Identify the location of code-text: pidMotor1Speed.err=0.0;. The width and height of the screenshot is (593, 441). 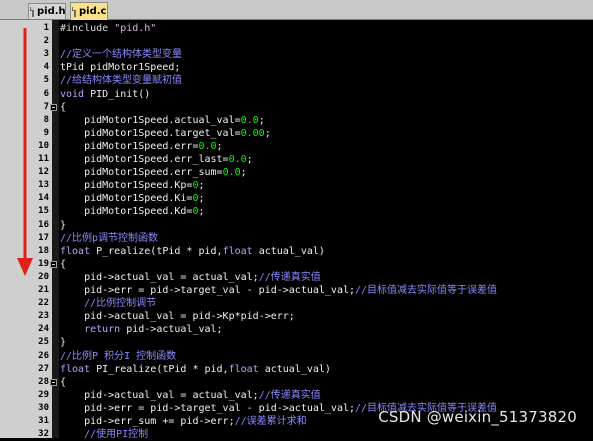
(141, 146).